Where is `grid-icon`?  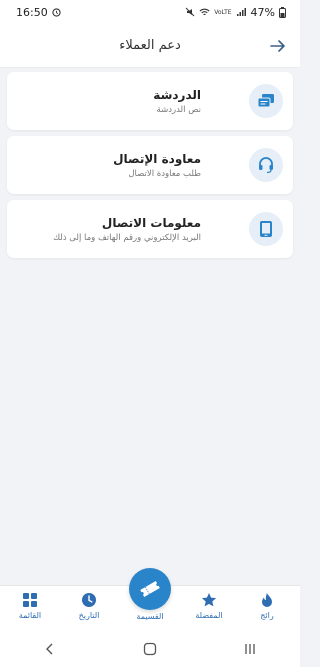 grid-icon is located at coordinates (30, 600).